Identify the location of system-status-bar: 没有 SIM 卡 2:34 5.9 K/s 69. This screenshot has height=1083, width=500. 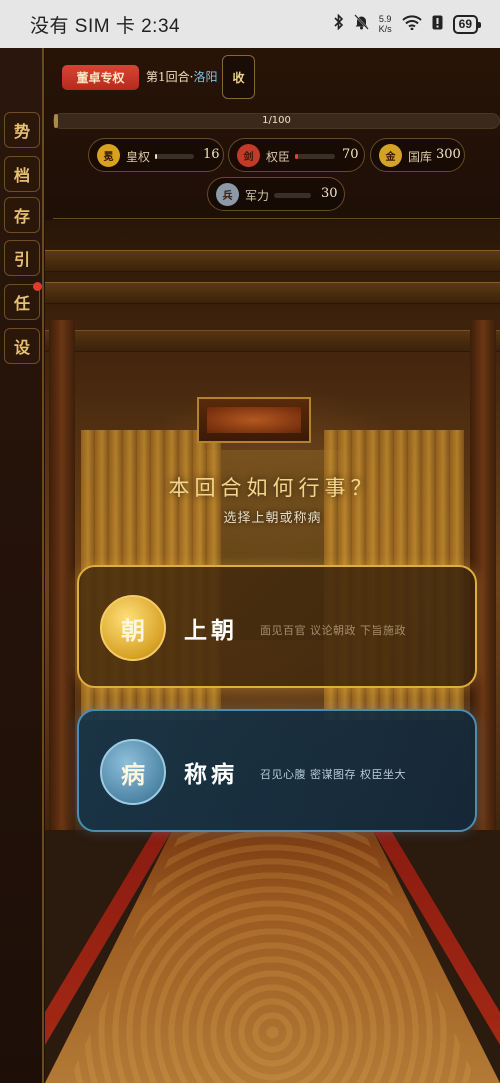
(250, 24).